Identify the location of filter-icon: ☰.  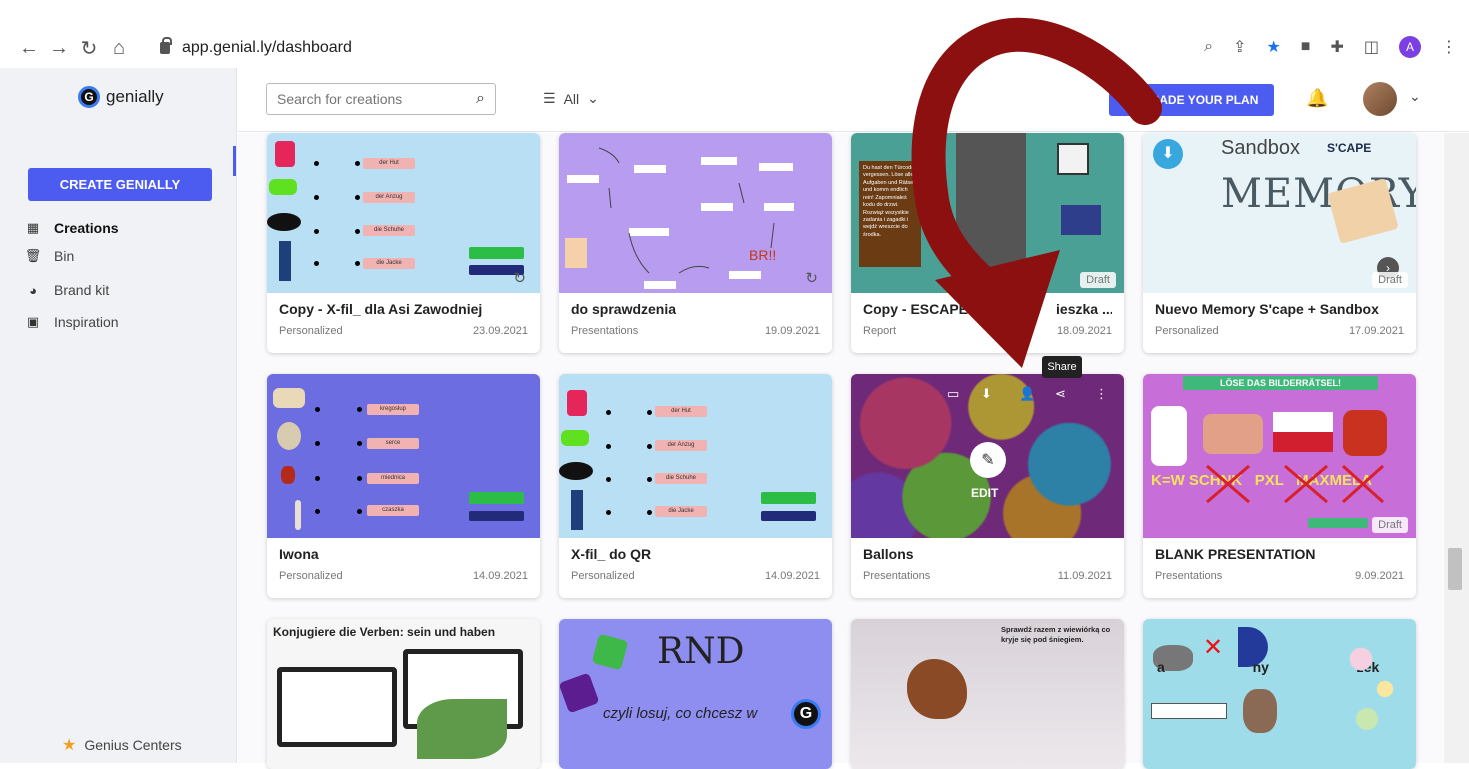
(549, 98).